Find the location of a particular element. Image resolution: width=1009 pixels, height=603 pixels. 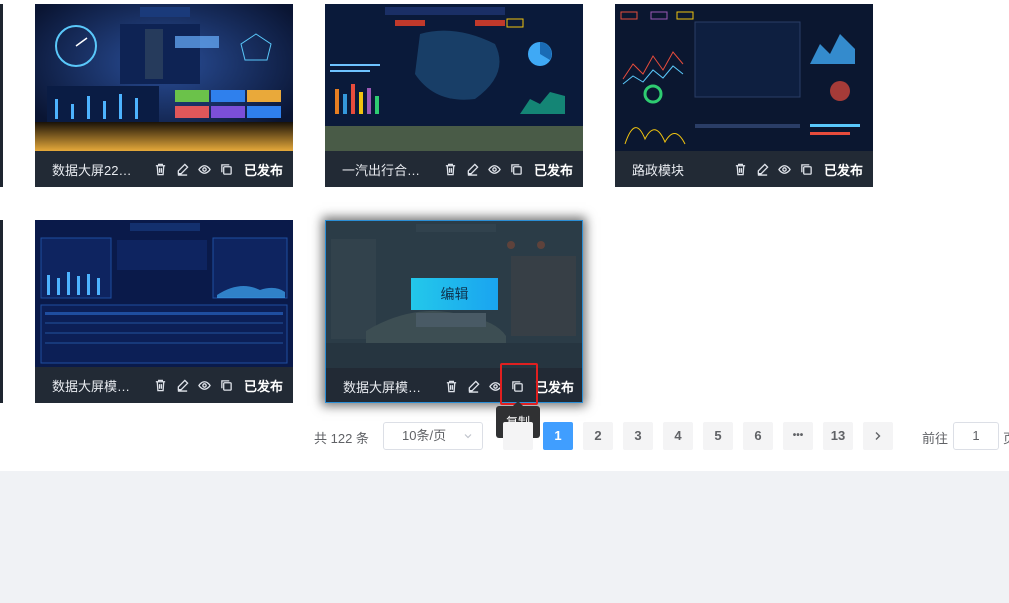

copy-icon-highlight is located at coordinates (519, 384).